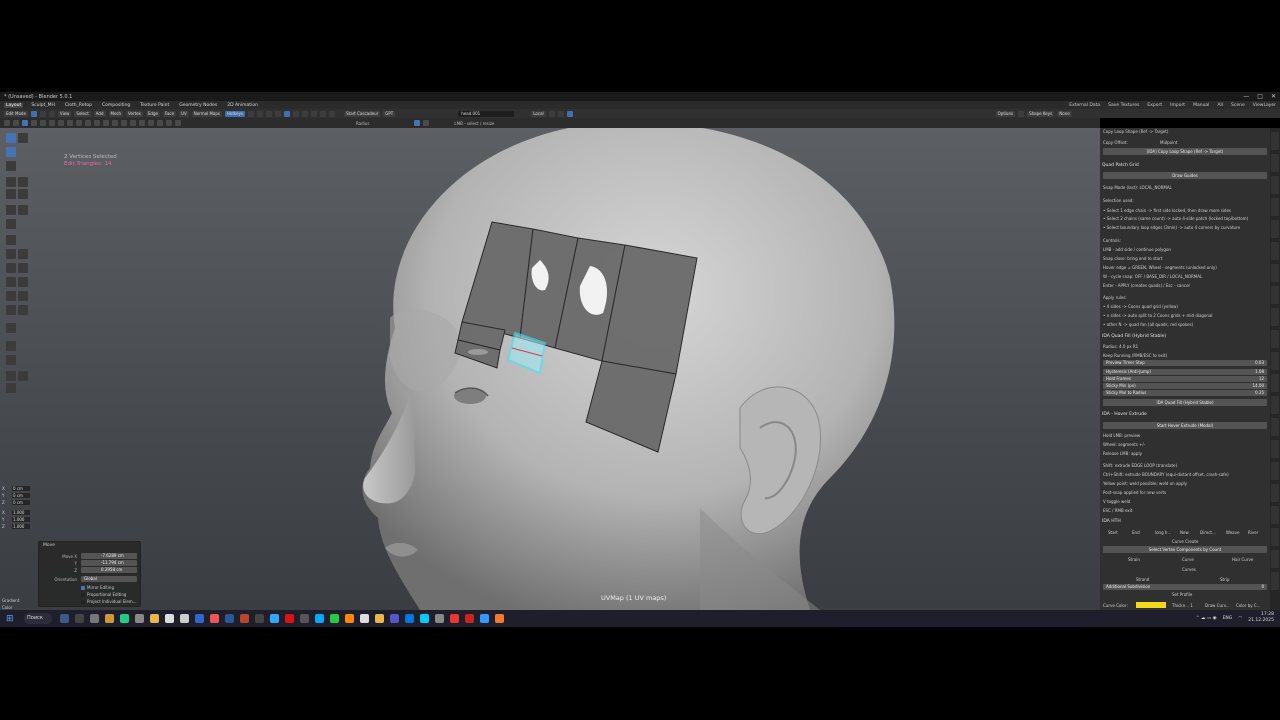 The image size is (1280, 720). Describe the element at coordinates (16, 113) in the screenshot. I see `mode-selector: Edit Mode` at that location.